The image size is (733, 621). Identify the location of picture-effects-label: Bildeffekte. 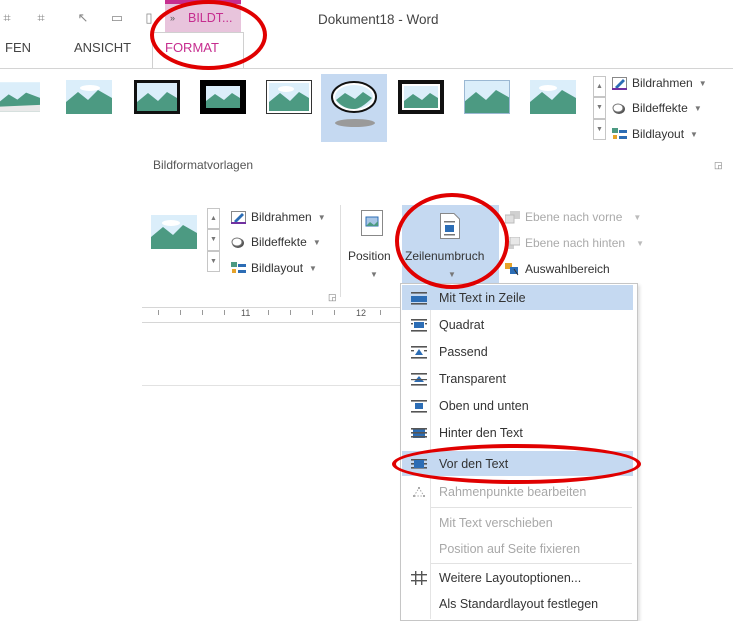
(660, 108).